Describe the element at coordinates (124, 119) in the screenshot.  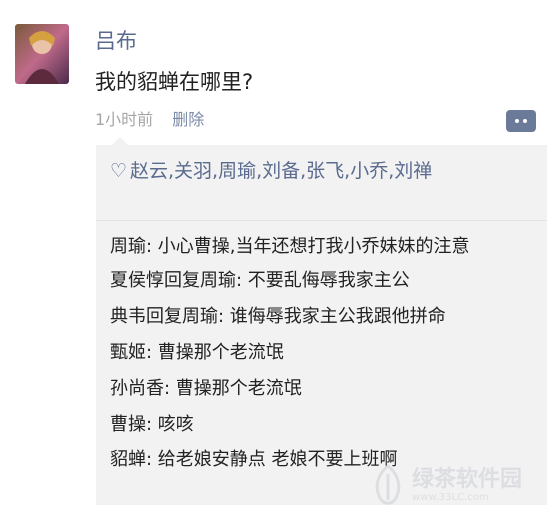
I see `post-time: 1小时前` at that location.